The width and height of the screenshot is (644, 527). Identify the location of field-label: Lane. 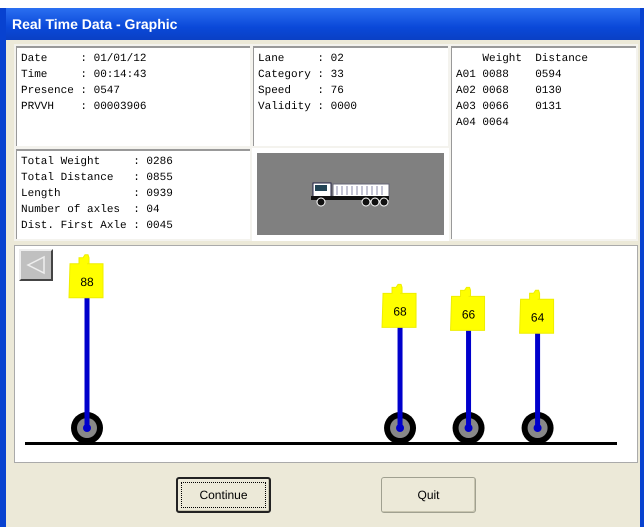
(272, 59).